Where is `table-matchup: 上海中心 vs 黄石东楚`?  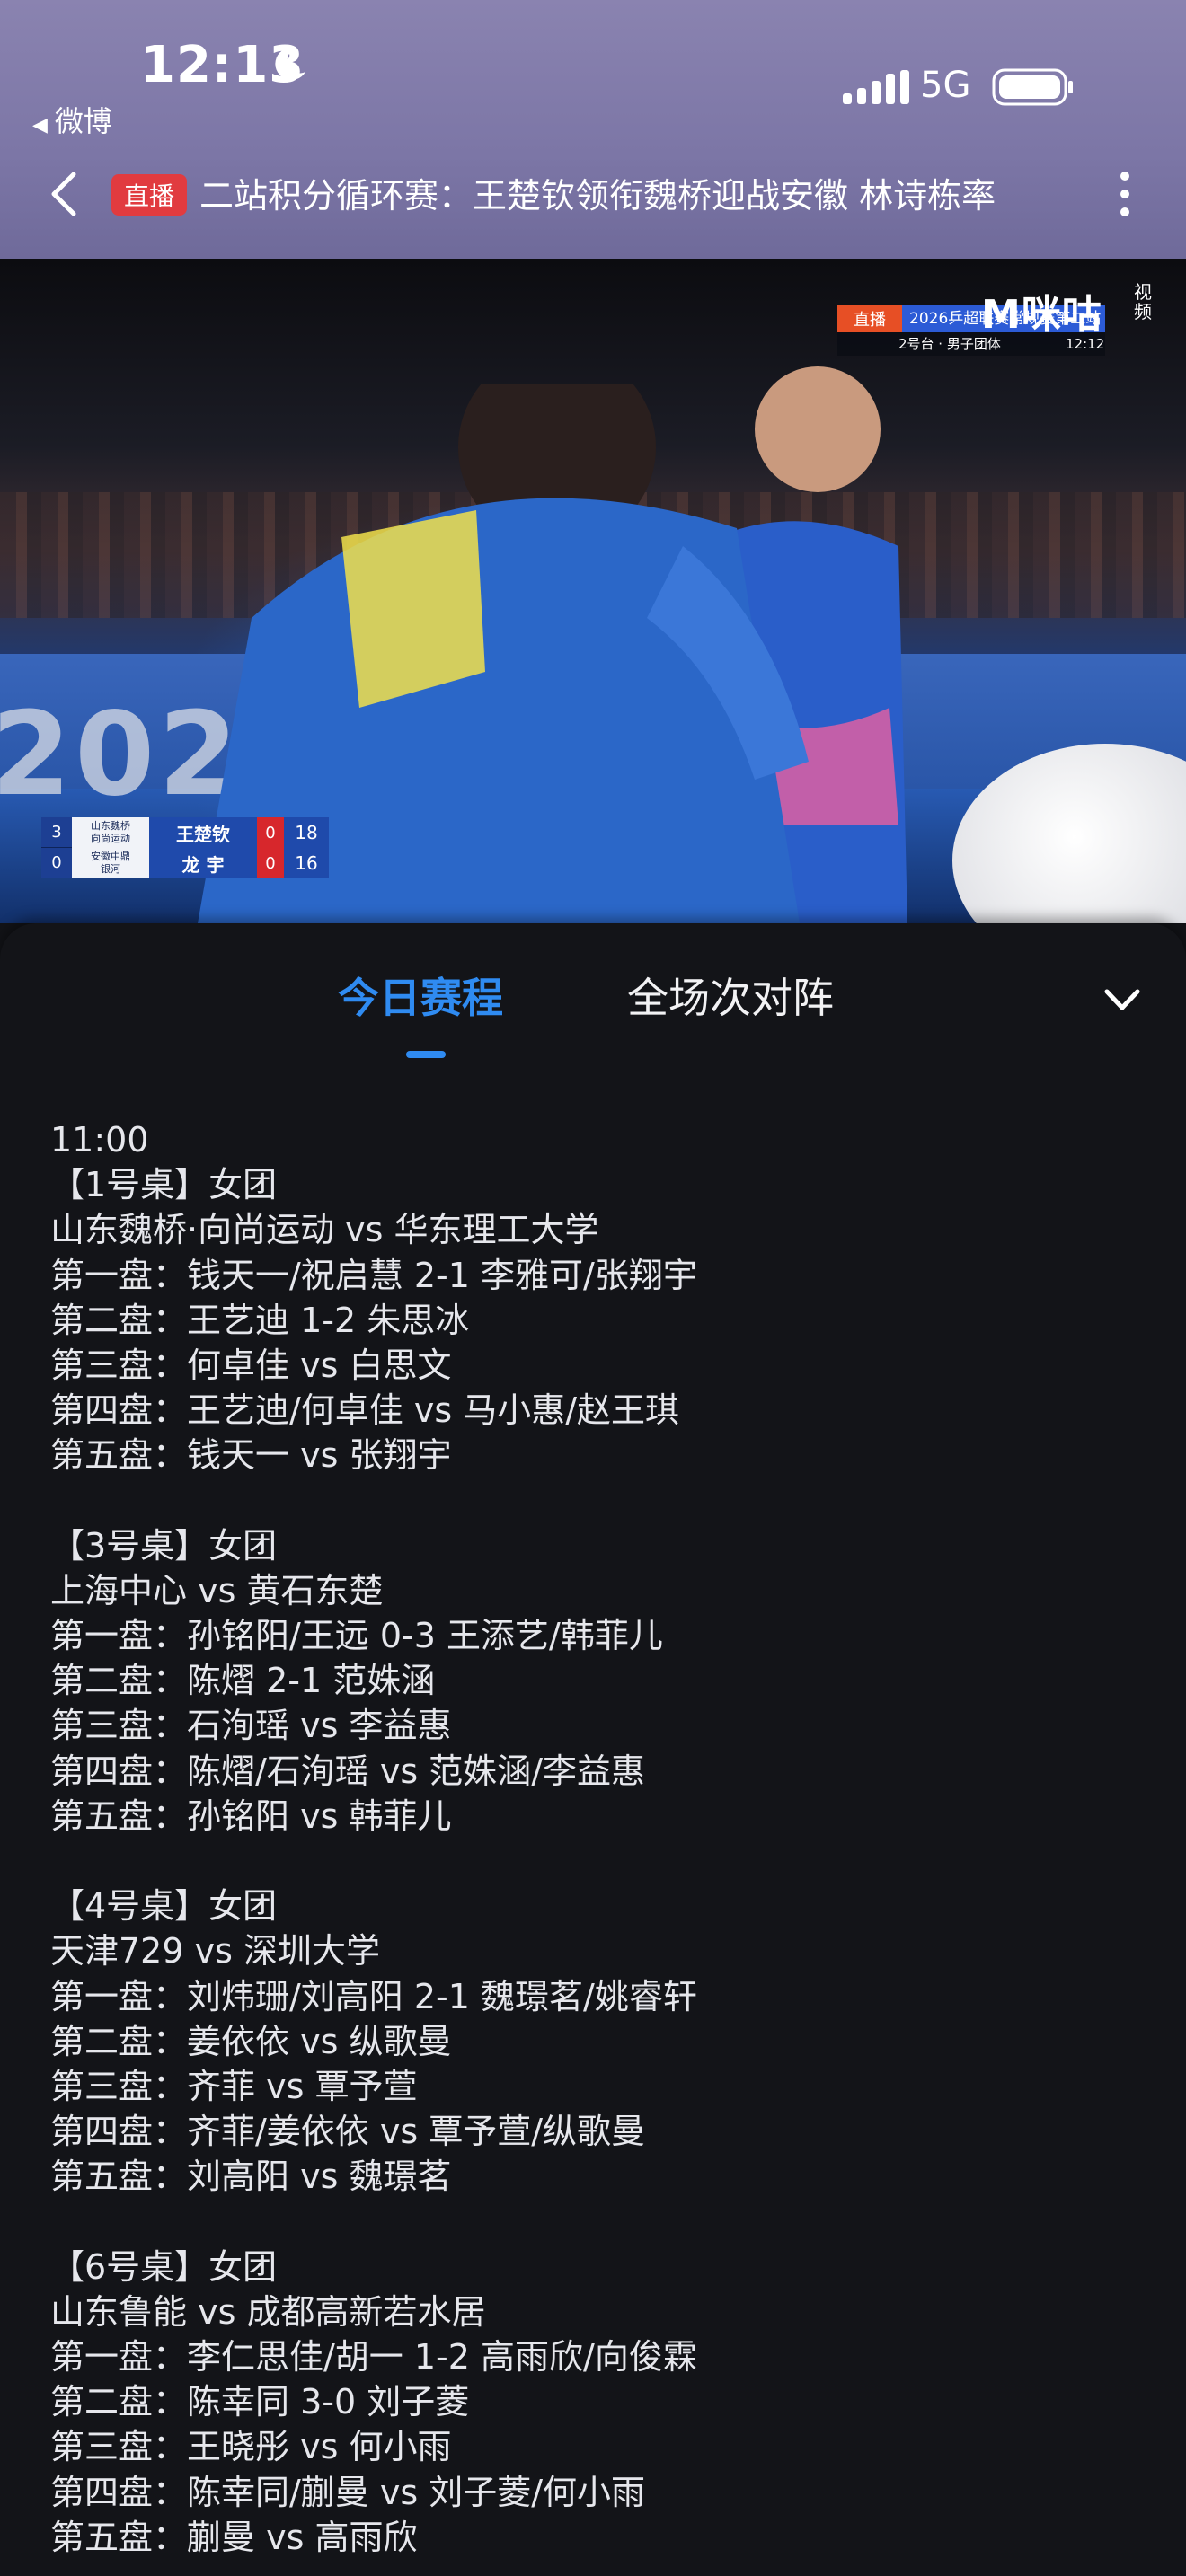 table-matchup: 上海中心 vs 黄石东楚 is located at coordinates (217, 1590).